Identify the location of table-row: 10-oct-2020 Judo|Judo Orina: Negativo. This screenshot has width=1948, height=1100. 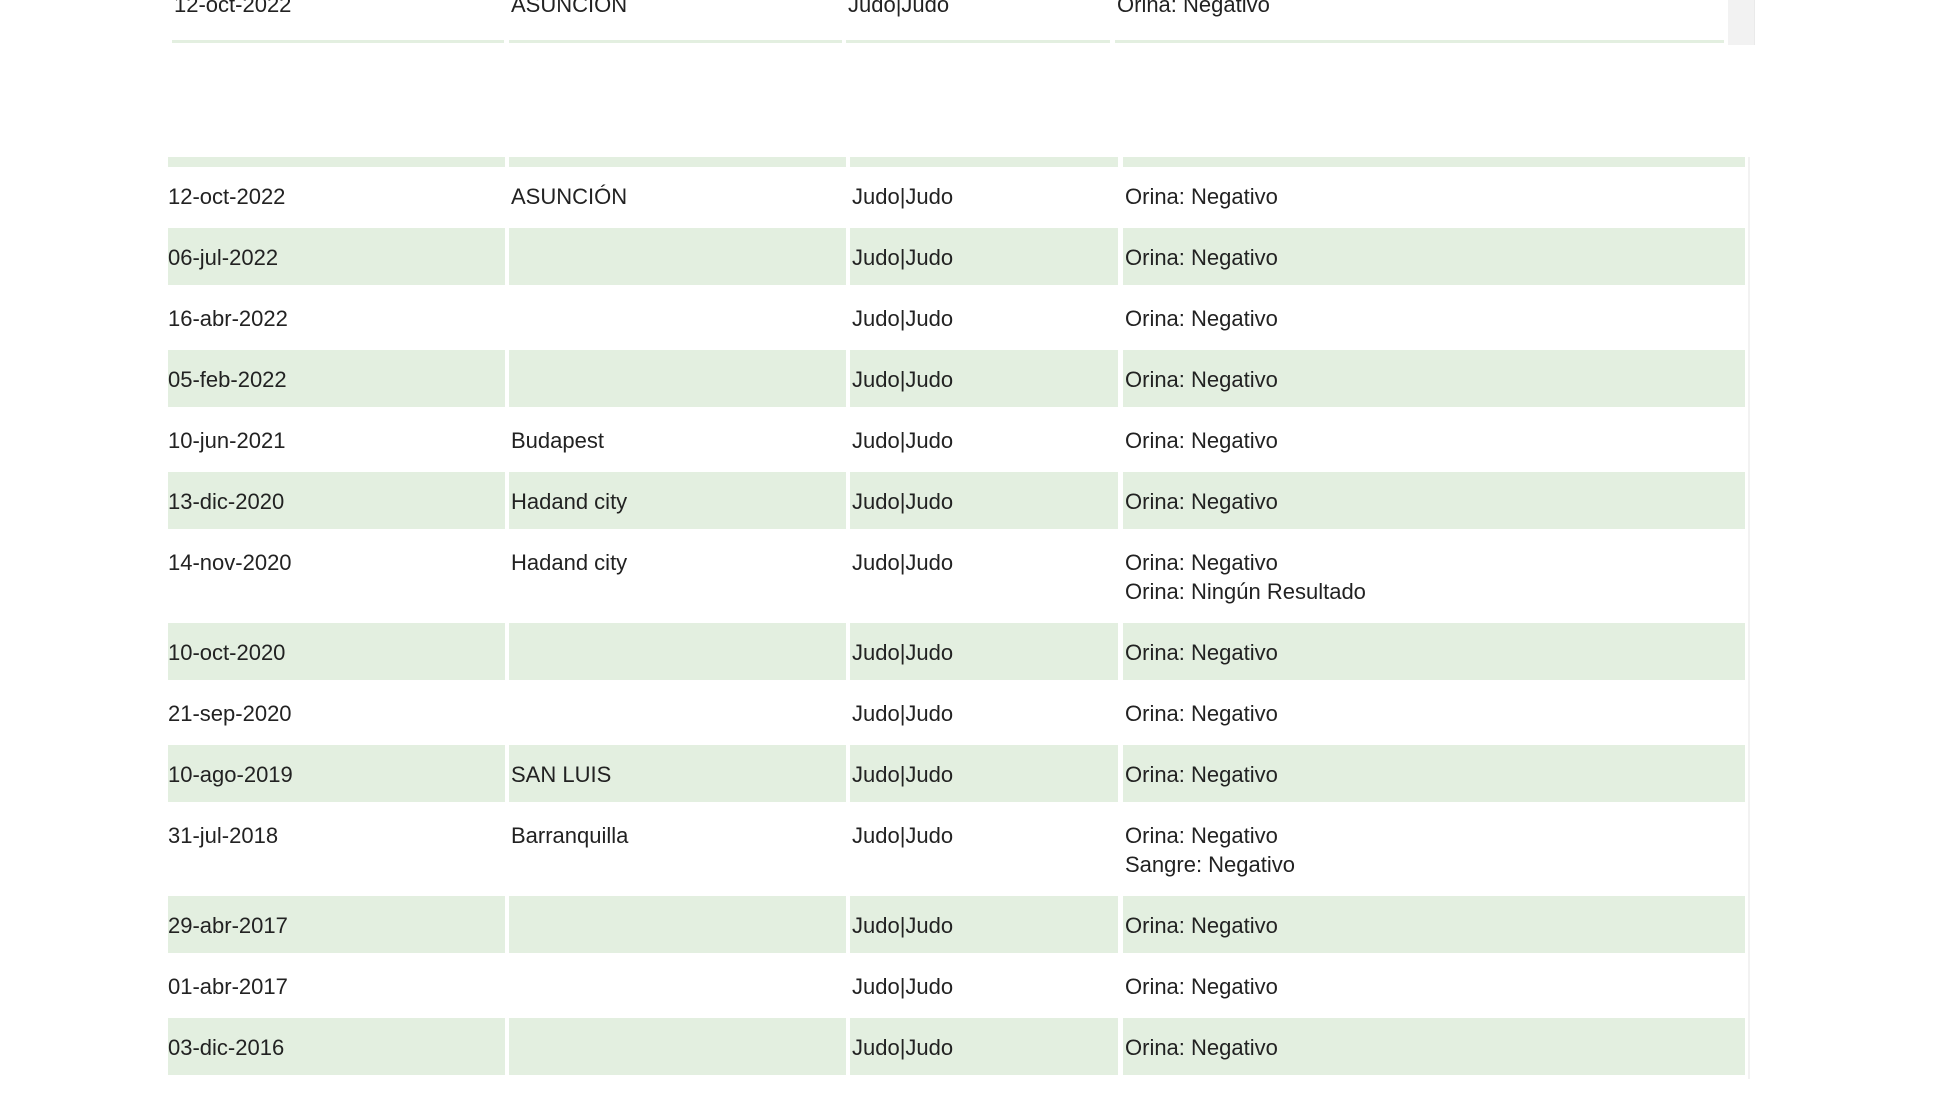
(956, 653).